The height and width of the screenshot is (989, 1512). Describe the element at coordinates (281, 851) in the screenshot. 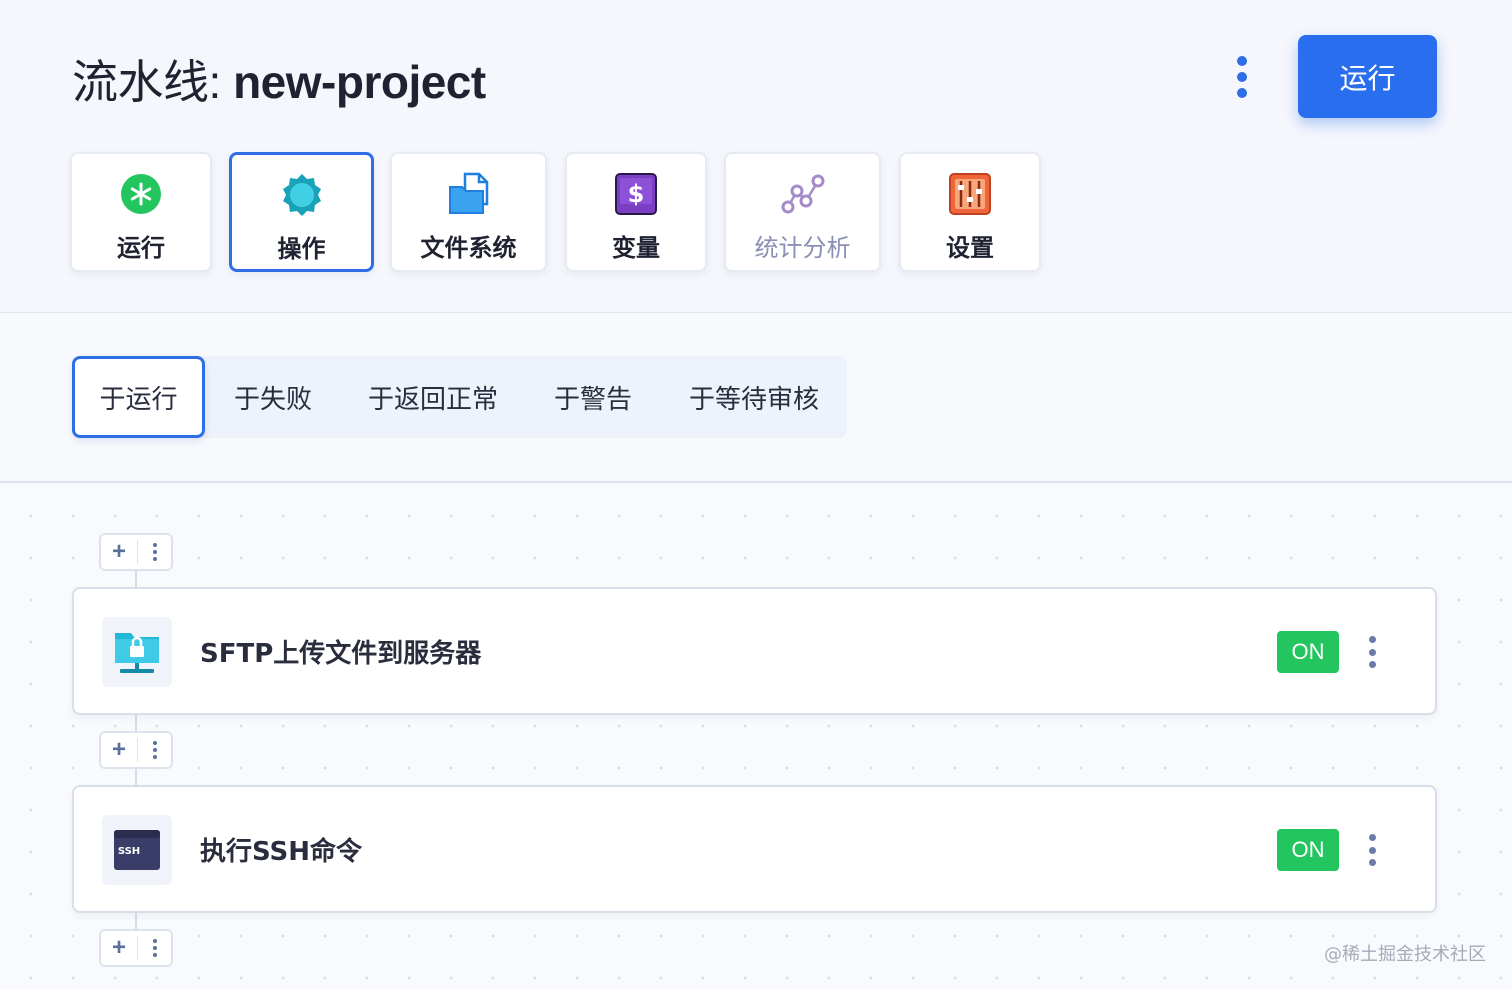

I see `step-name: 执行SSH命令` at that location.